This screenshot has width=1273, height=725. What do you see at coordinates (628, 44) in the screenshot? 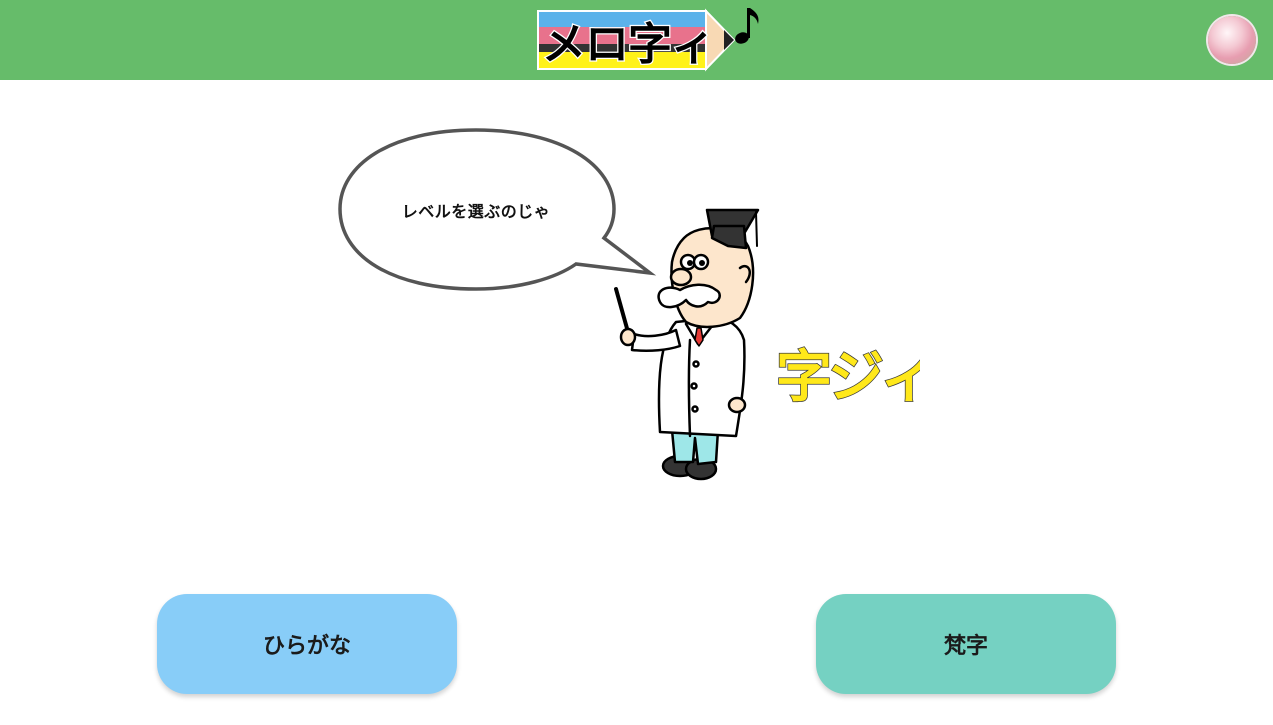
I see `logo-lettering: メロ字ィ` at bounding box center [628, 44].